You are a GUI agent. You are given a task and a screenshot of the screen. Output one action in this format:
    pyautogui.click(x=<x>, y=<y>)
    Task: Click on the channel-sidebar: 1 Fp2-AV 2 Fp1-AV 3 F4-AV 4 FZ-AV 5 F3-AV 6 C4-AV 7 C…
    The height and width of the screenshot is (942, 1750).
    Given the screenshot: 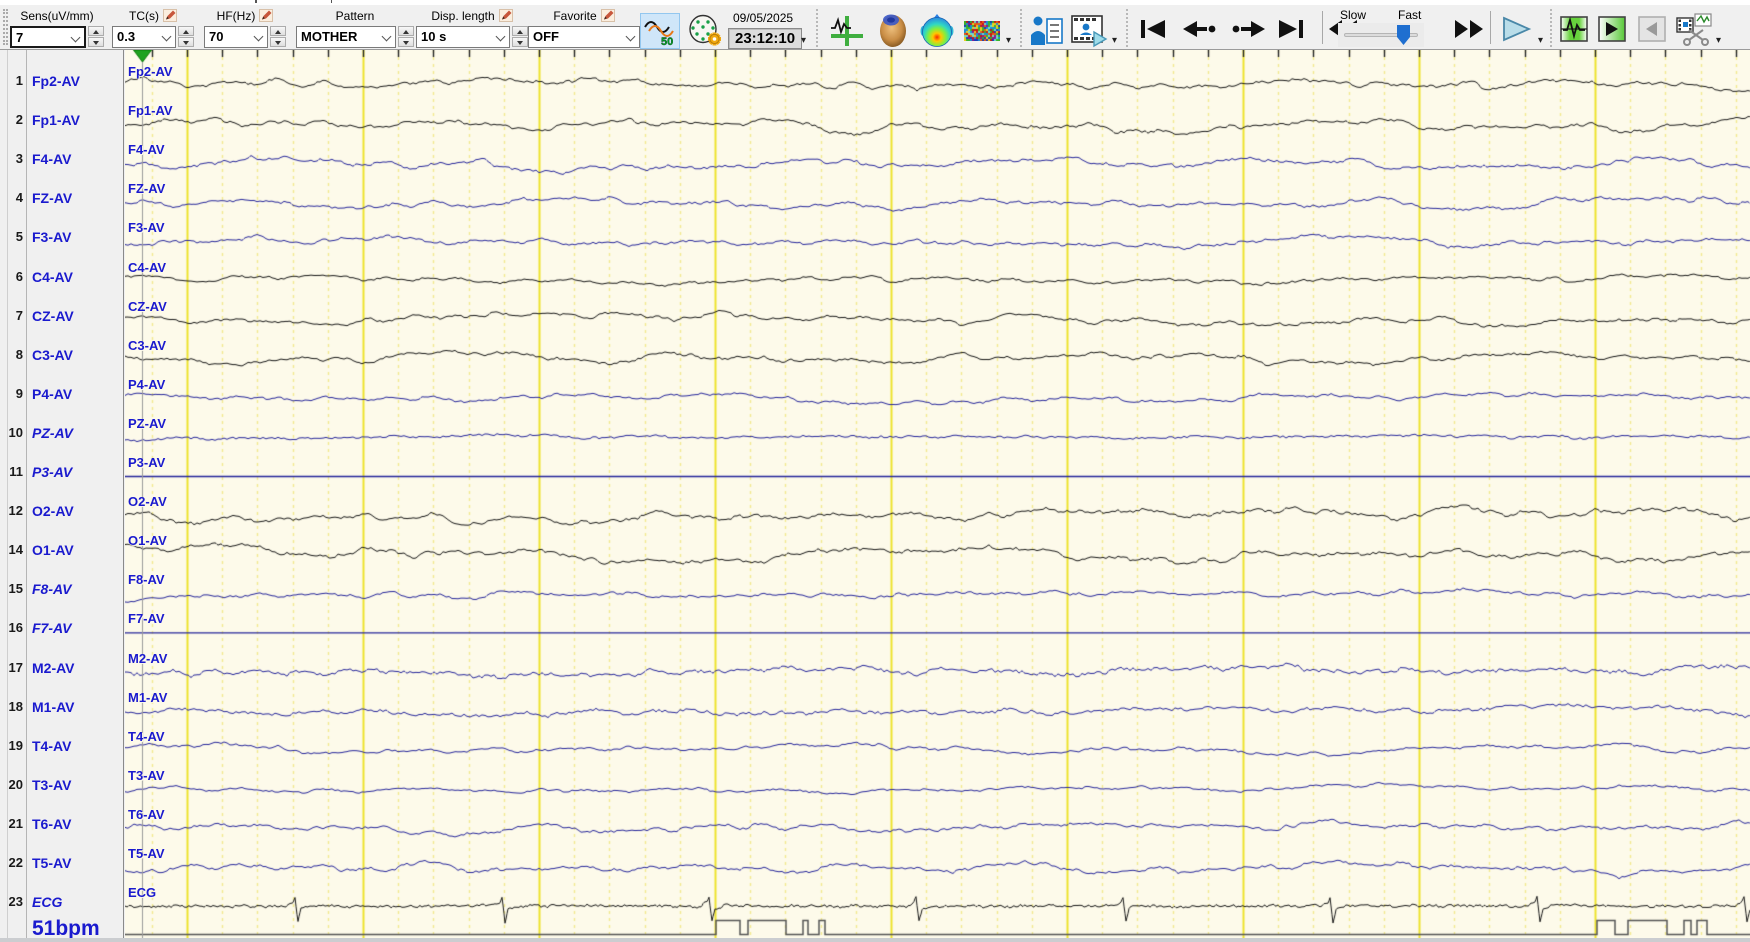 What is the action you would take?
    pyautogui.click(x=62, y=496)
    